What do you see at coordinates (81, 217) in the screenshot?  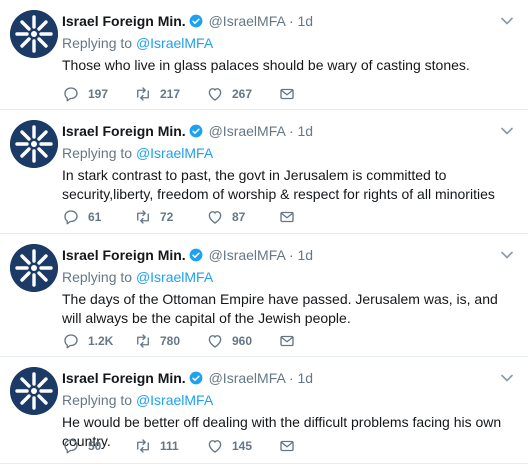 I see `reply-button: 61` at bounding box center [81, 217].